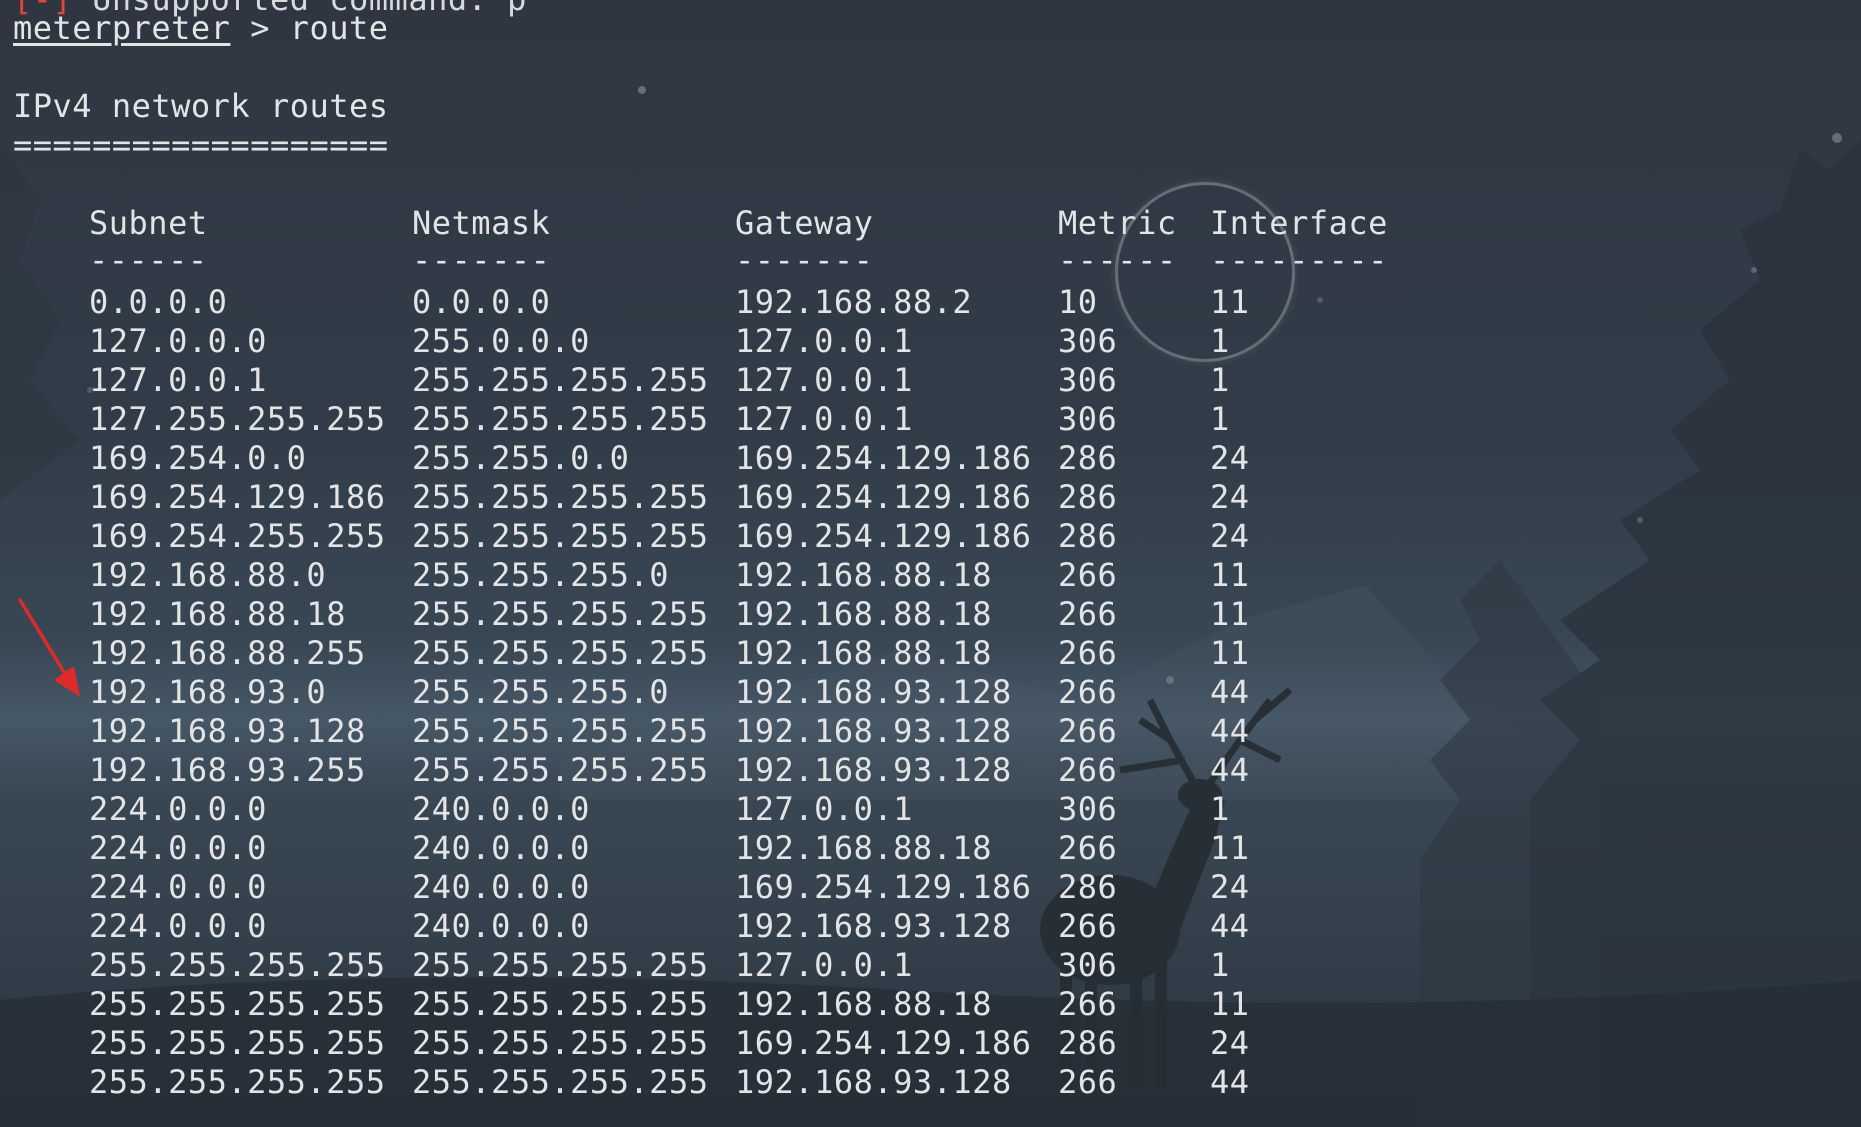 This screenshot has height=1127, width=1861. What do you see at coordinates (540, 692) in the screenshot?
I see `cell-netmask: 255.255.255.0` at bounding box center [540, 692].